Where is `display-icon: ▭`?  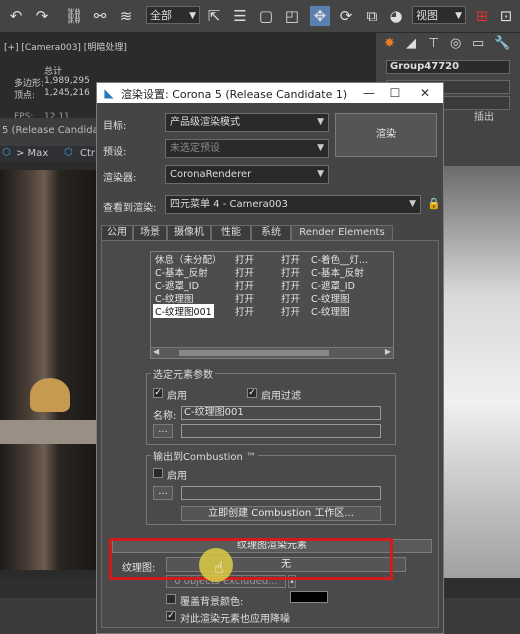
display-icon: ▭ is located at coordinates (478, 43).